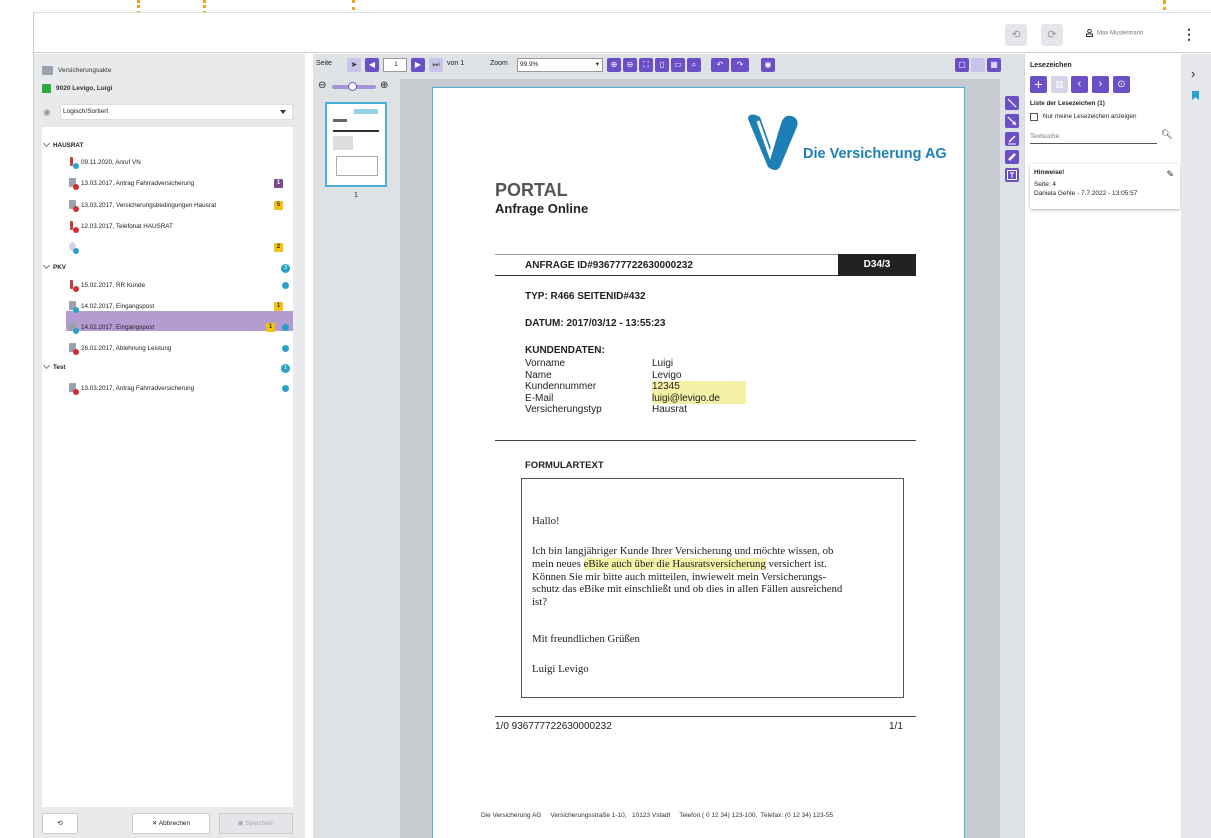 This screenshot has width=1211, height=838. I want to click on view-select-value: Logisch/Sortiert, so click(86, 111).